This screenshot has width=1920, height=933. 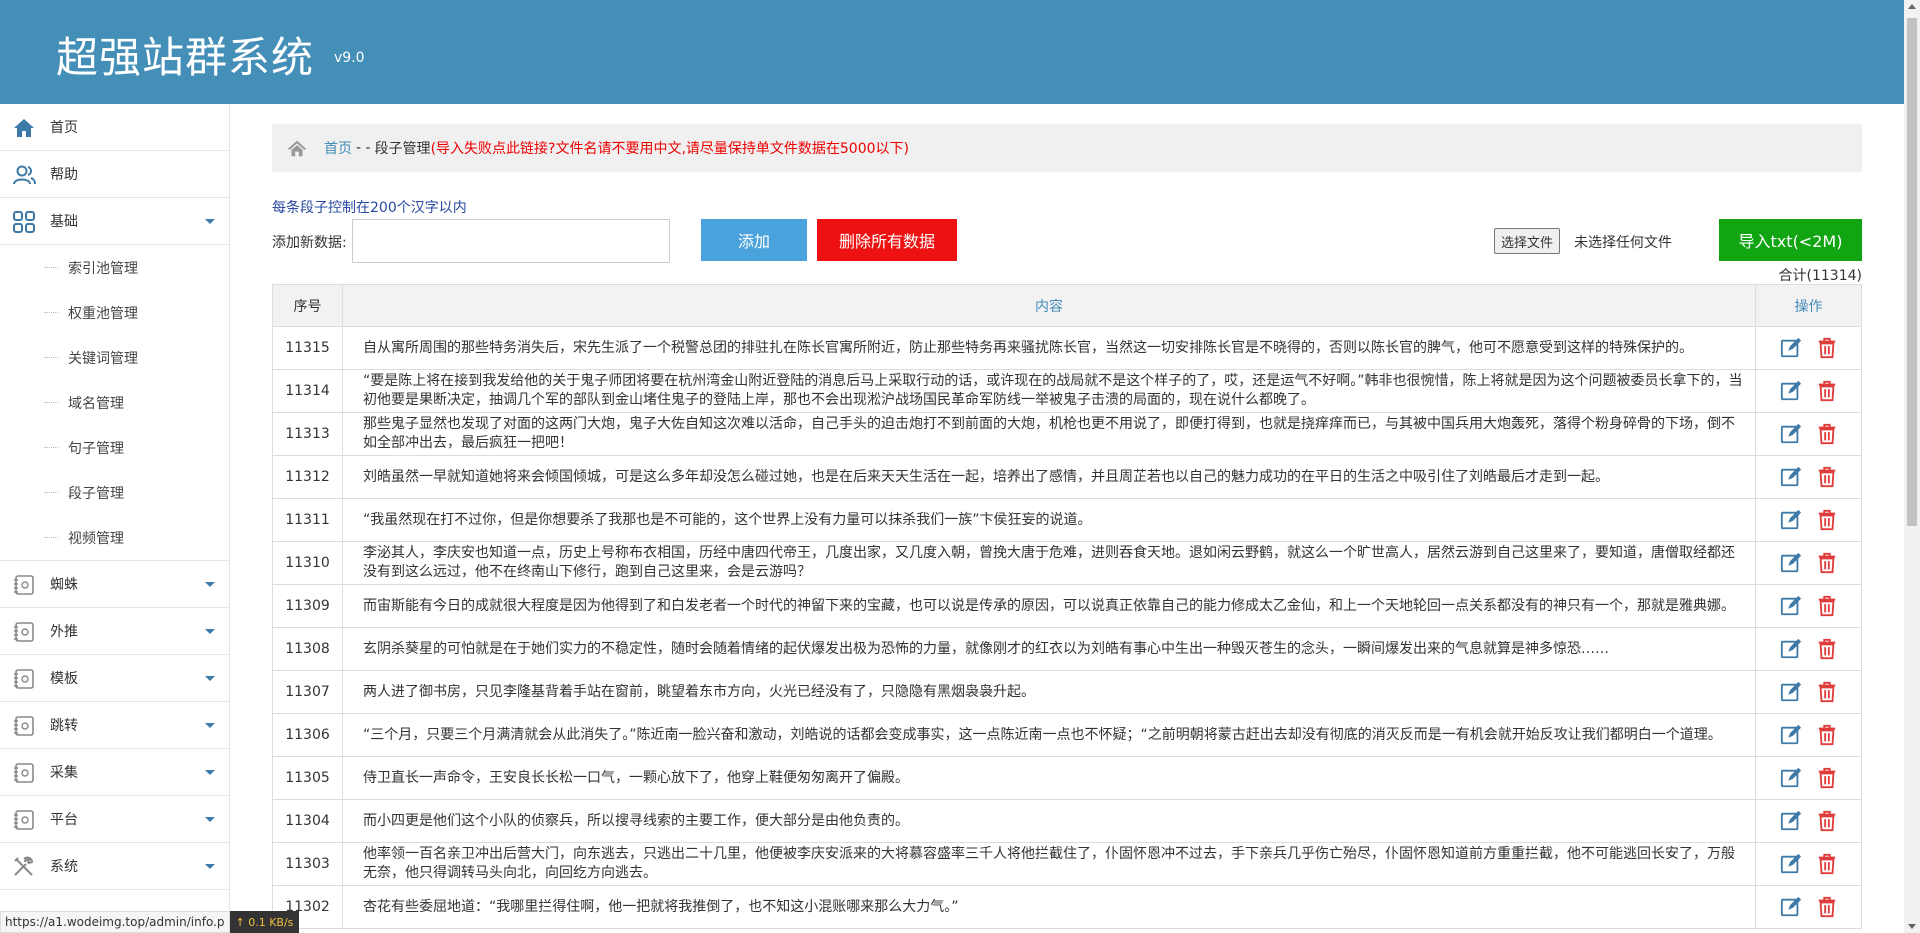 What do you see at coordinates (307, 692) in the screenshot?
I see `row-id: 11307` at bounding box center [307, 692].